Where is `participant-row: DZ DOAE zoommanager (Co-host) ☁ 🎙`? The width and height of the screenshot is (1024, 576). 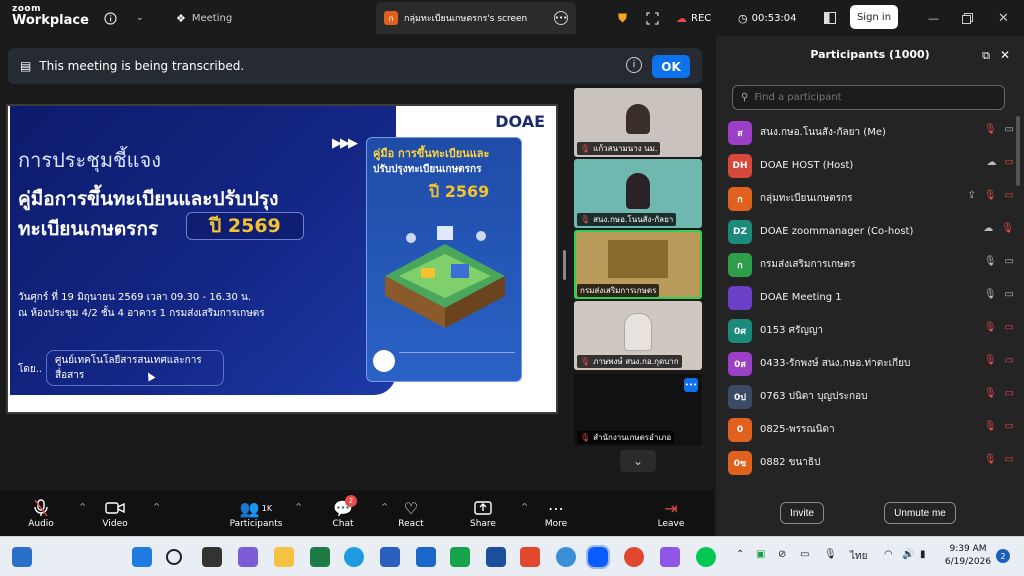 participant-row: DZ DOAE zoommanager (Co-host) ☁ 🎙 is located at coordinates (871, 231).